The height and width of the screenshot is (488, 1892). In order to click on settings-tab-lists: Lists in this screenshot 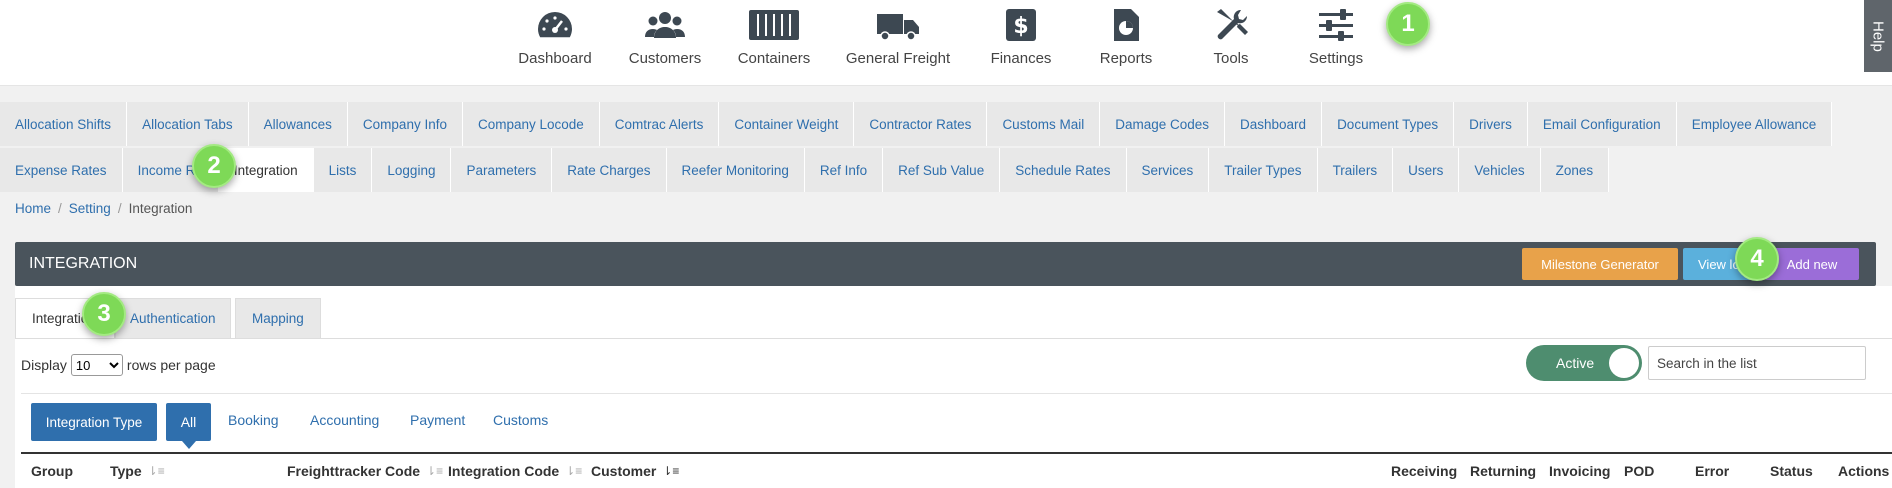, I will do `click(343, 170)`.